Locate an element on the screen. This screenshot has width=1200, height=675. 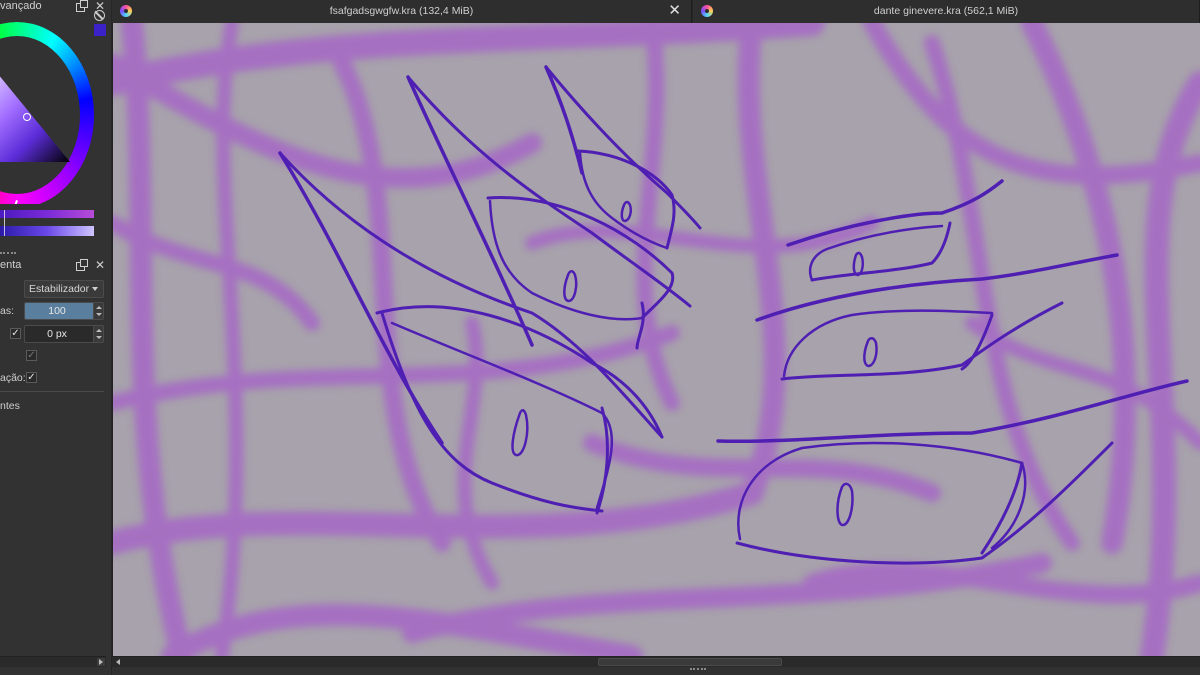
canvas-horizontal-scrollbar is located at coordinates (656, 661).